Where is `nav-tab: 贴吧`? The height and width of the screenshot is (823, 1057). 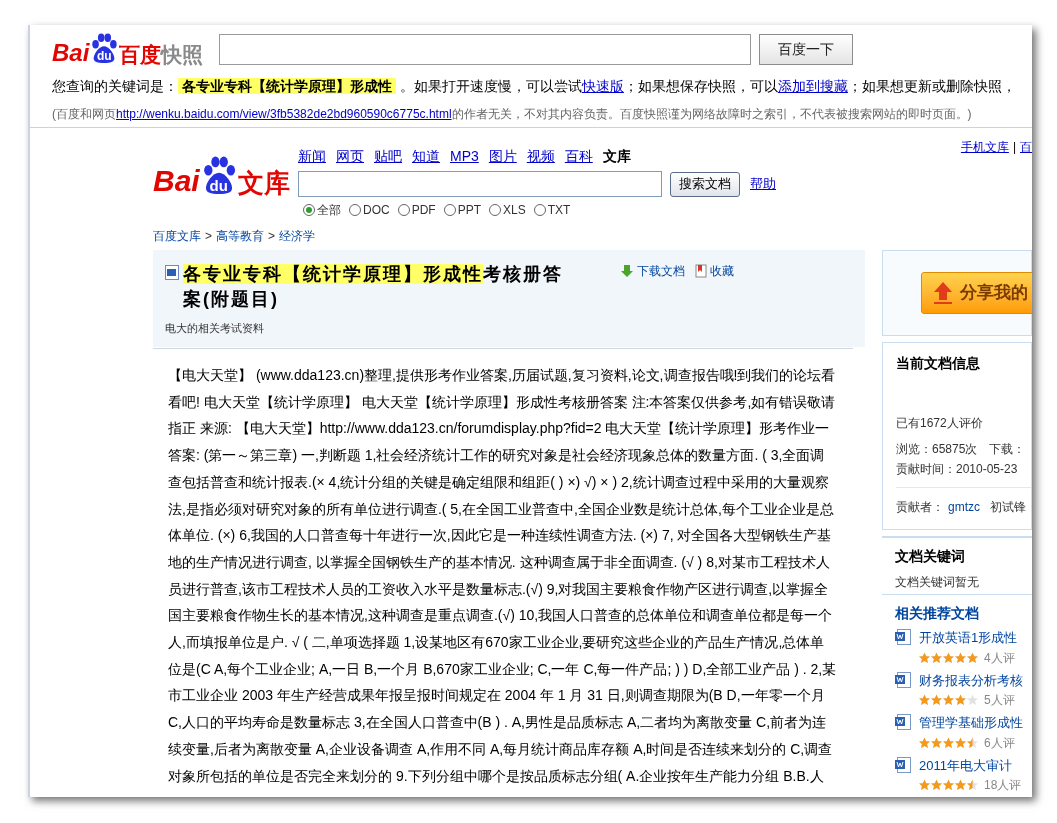 nav-tab: 贴吧 is located at coordinates (388, 156).